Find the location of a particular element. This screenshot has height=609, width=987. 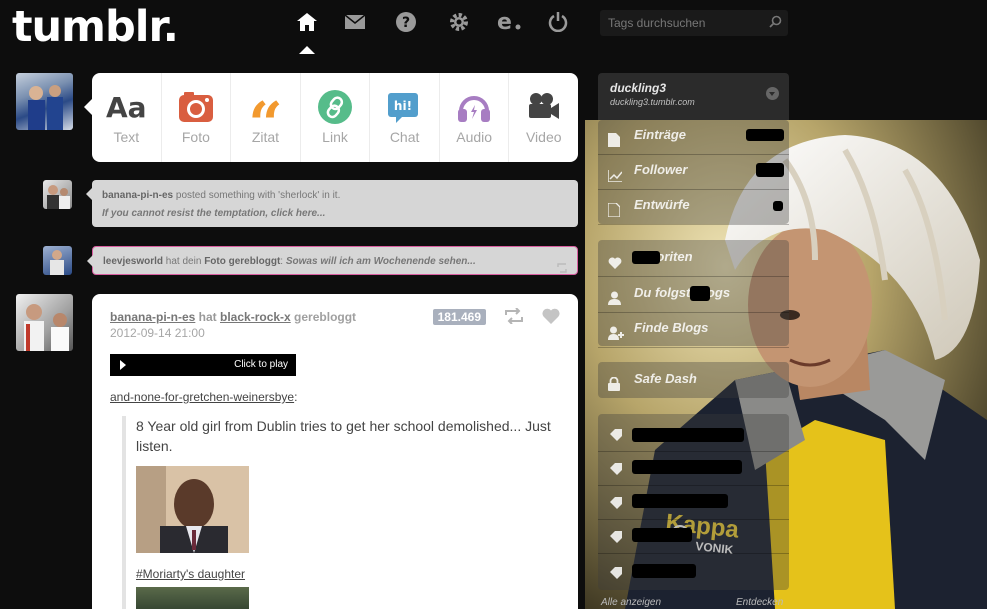

chat-icon: hi! is located at coordinates (404, 107).